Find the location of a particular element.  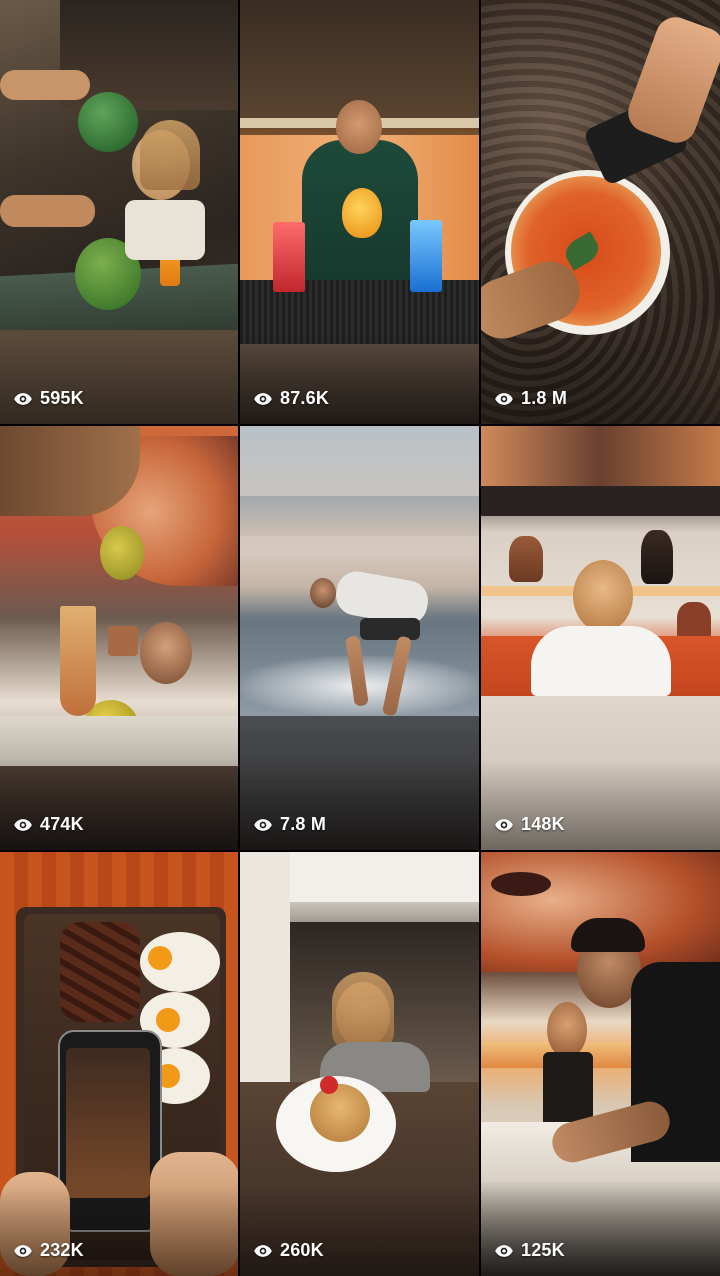

view-count-label: 595K is located at coordinates (62, 398).